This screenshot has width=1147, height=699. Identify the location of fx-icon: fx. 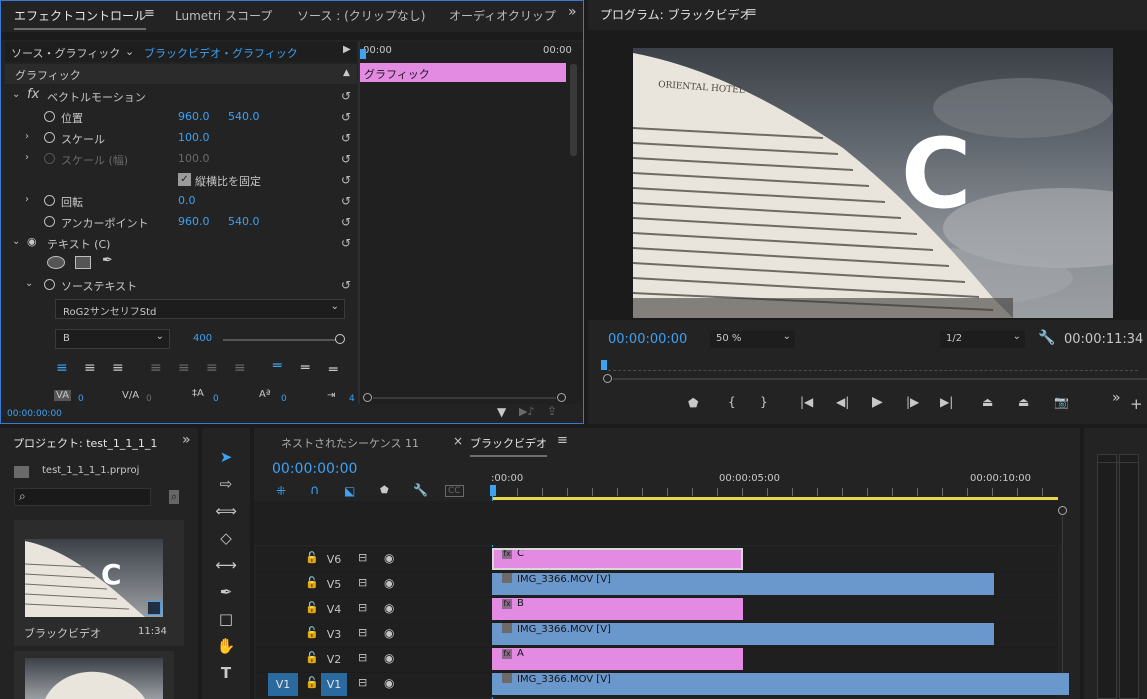
(33, 94).